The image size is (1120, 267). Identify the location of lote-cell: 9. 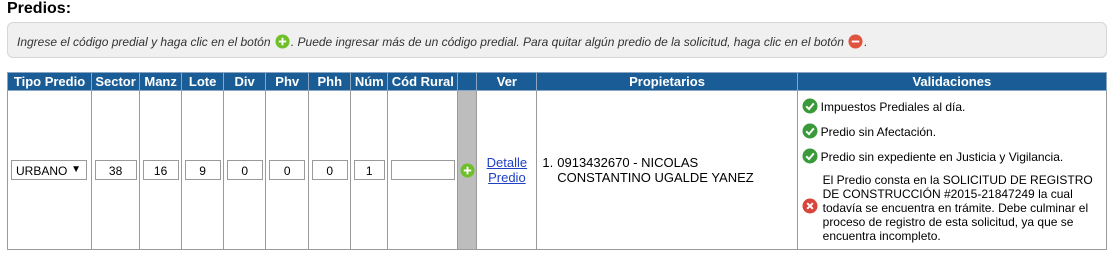
(203, 170).